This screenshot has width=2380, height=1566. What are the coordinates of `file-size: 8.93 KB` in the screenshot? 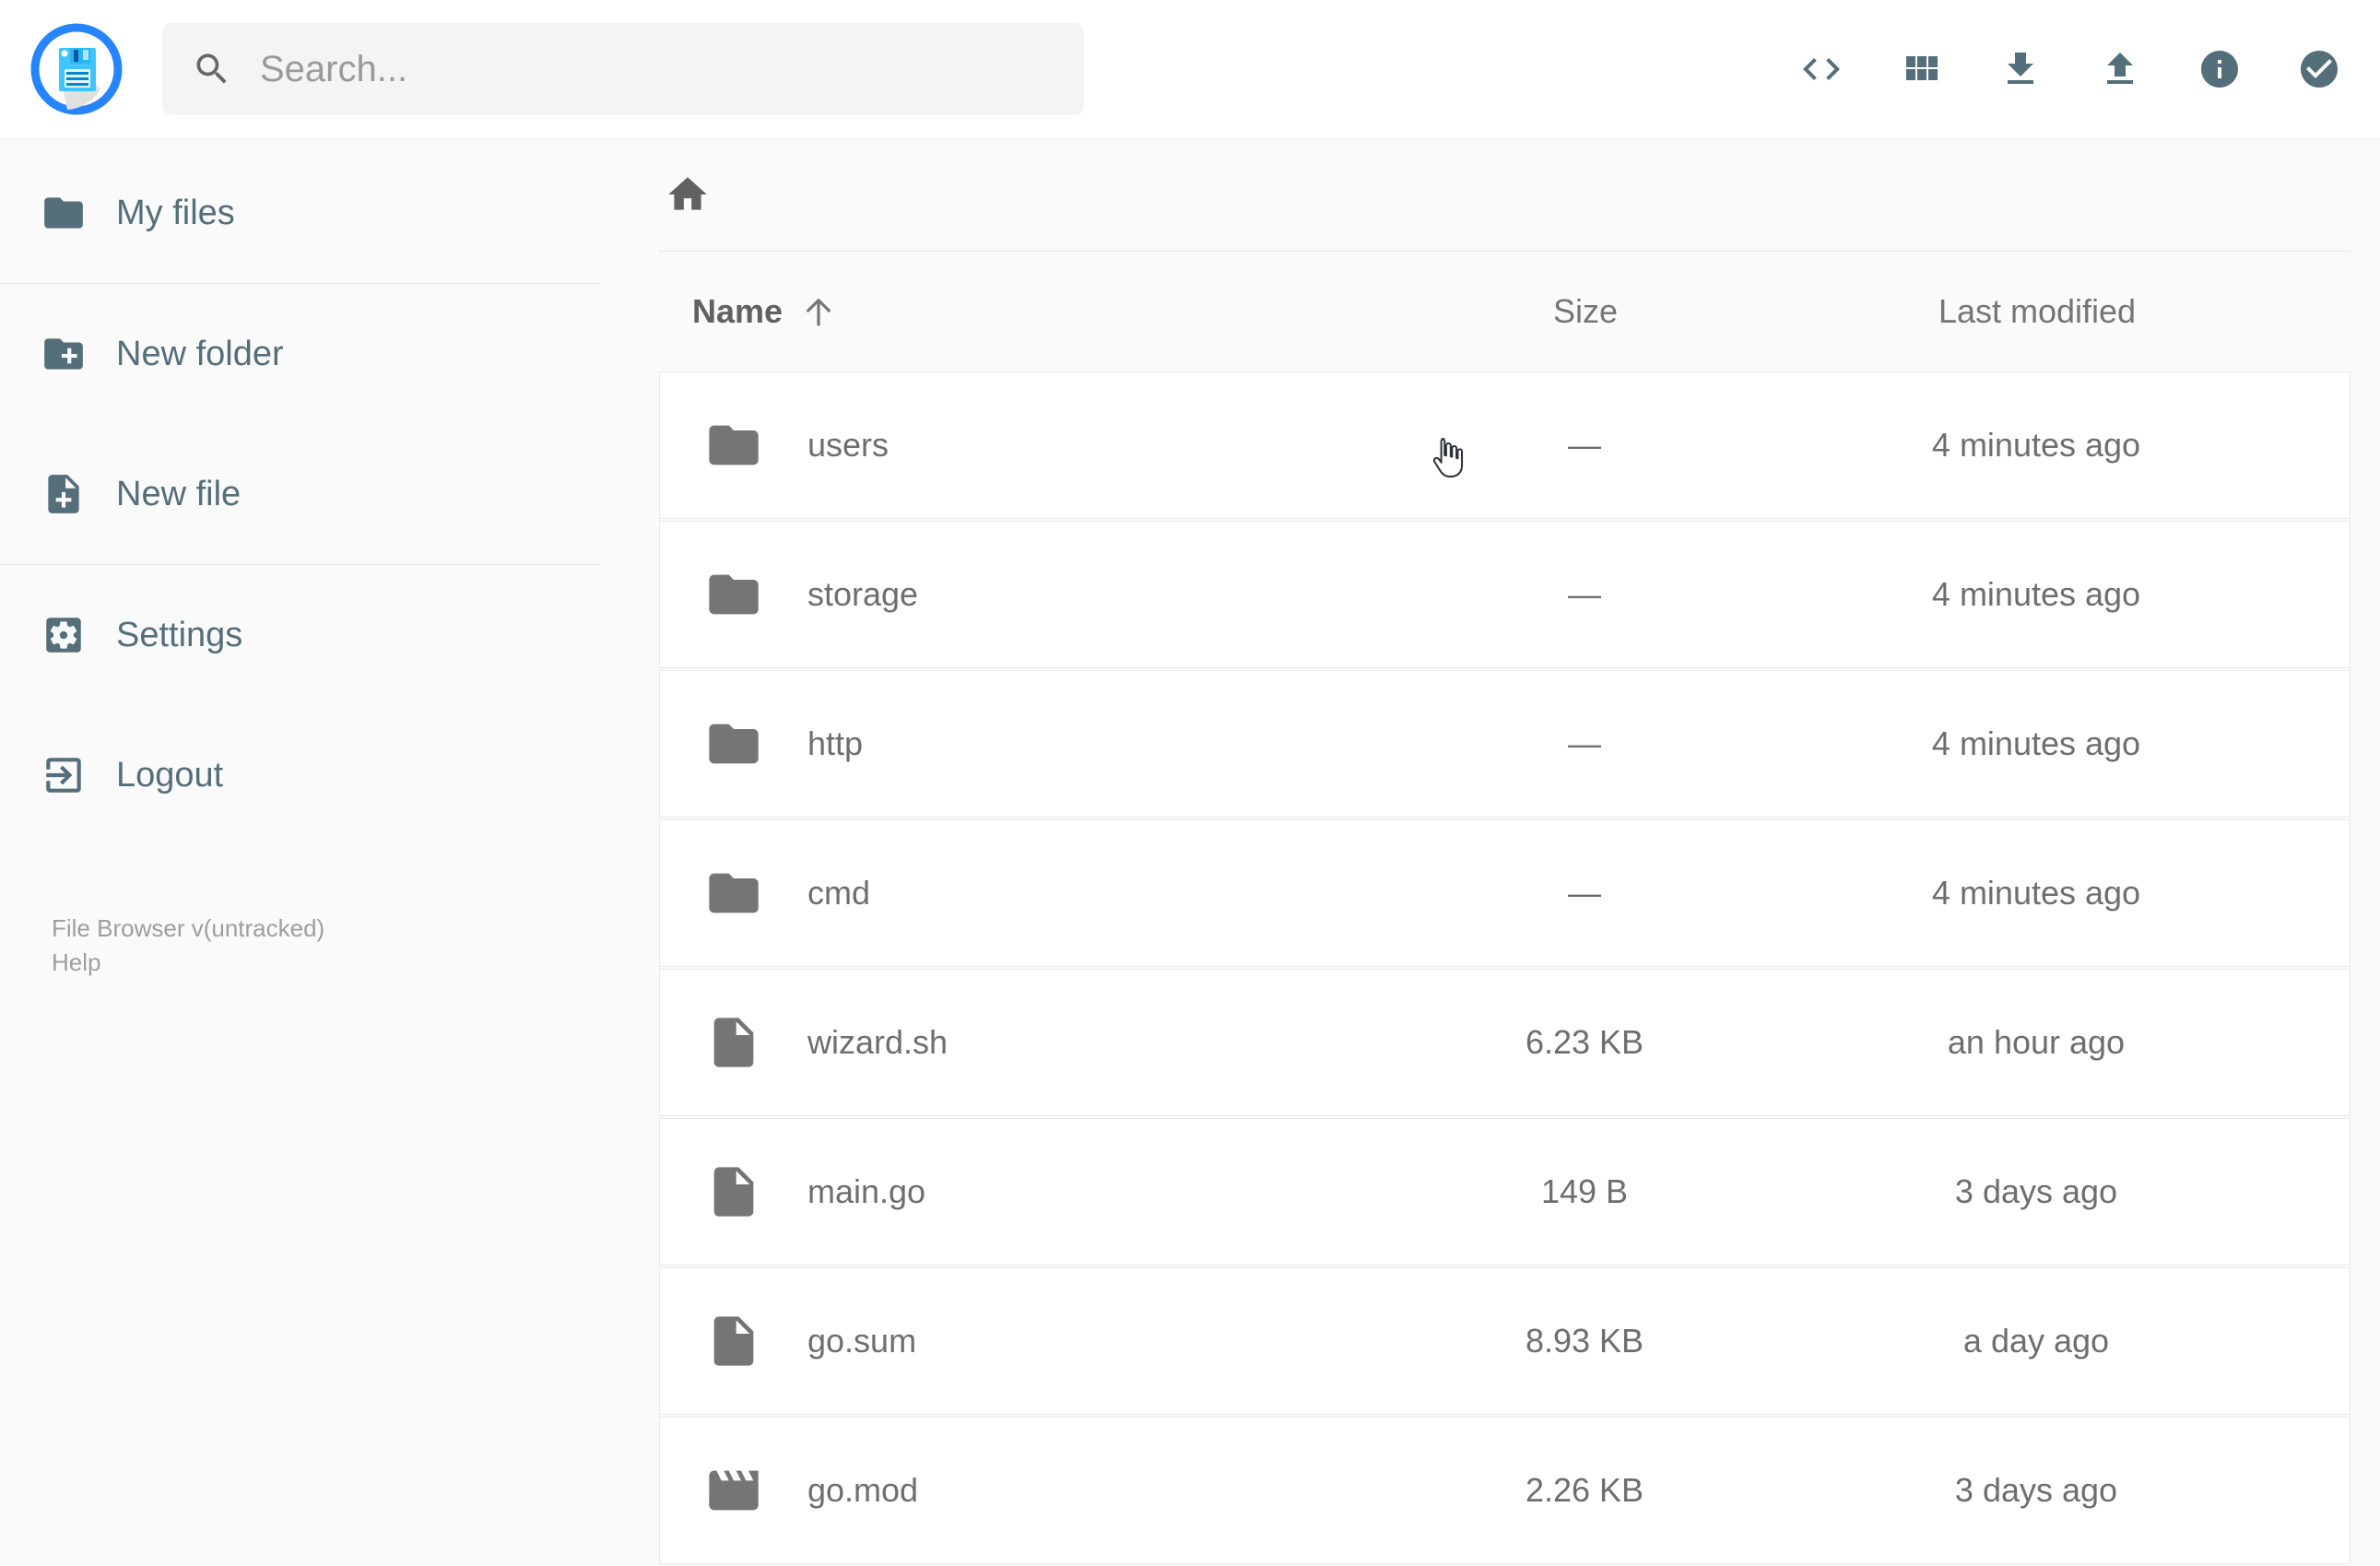 It's located at (1584, 1341).